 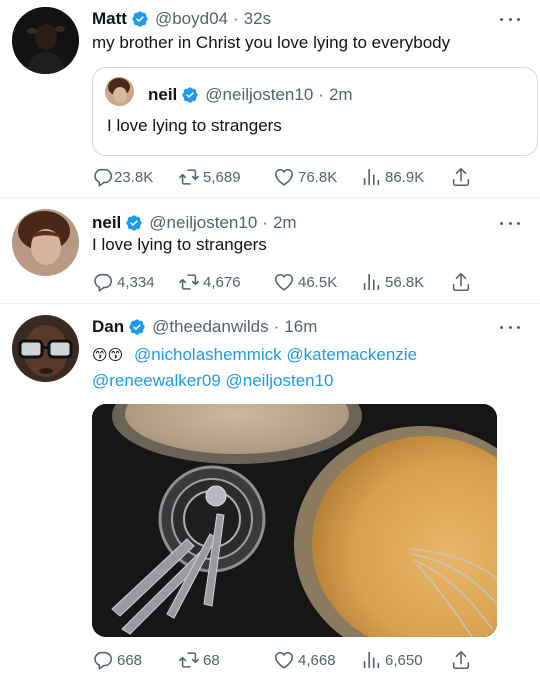 What do you see at coordinates (317, 660) in the screenshot?
I see `like-count: 4,668` at bounding box center [317, 660].